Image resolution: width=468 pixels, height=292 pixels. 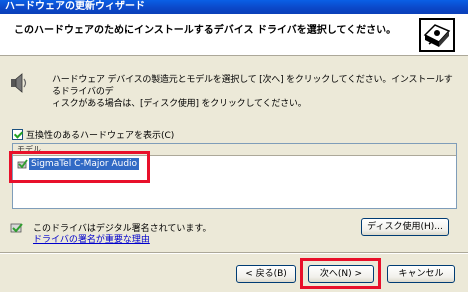 What do you see at coordinates (91, 238) in the screenshot?
I see `signature-importance-link: ドライバの署名が重要な理由` at bounding box center [91, 238].